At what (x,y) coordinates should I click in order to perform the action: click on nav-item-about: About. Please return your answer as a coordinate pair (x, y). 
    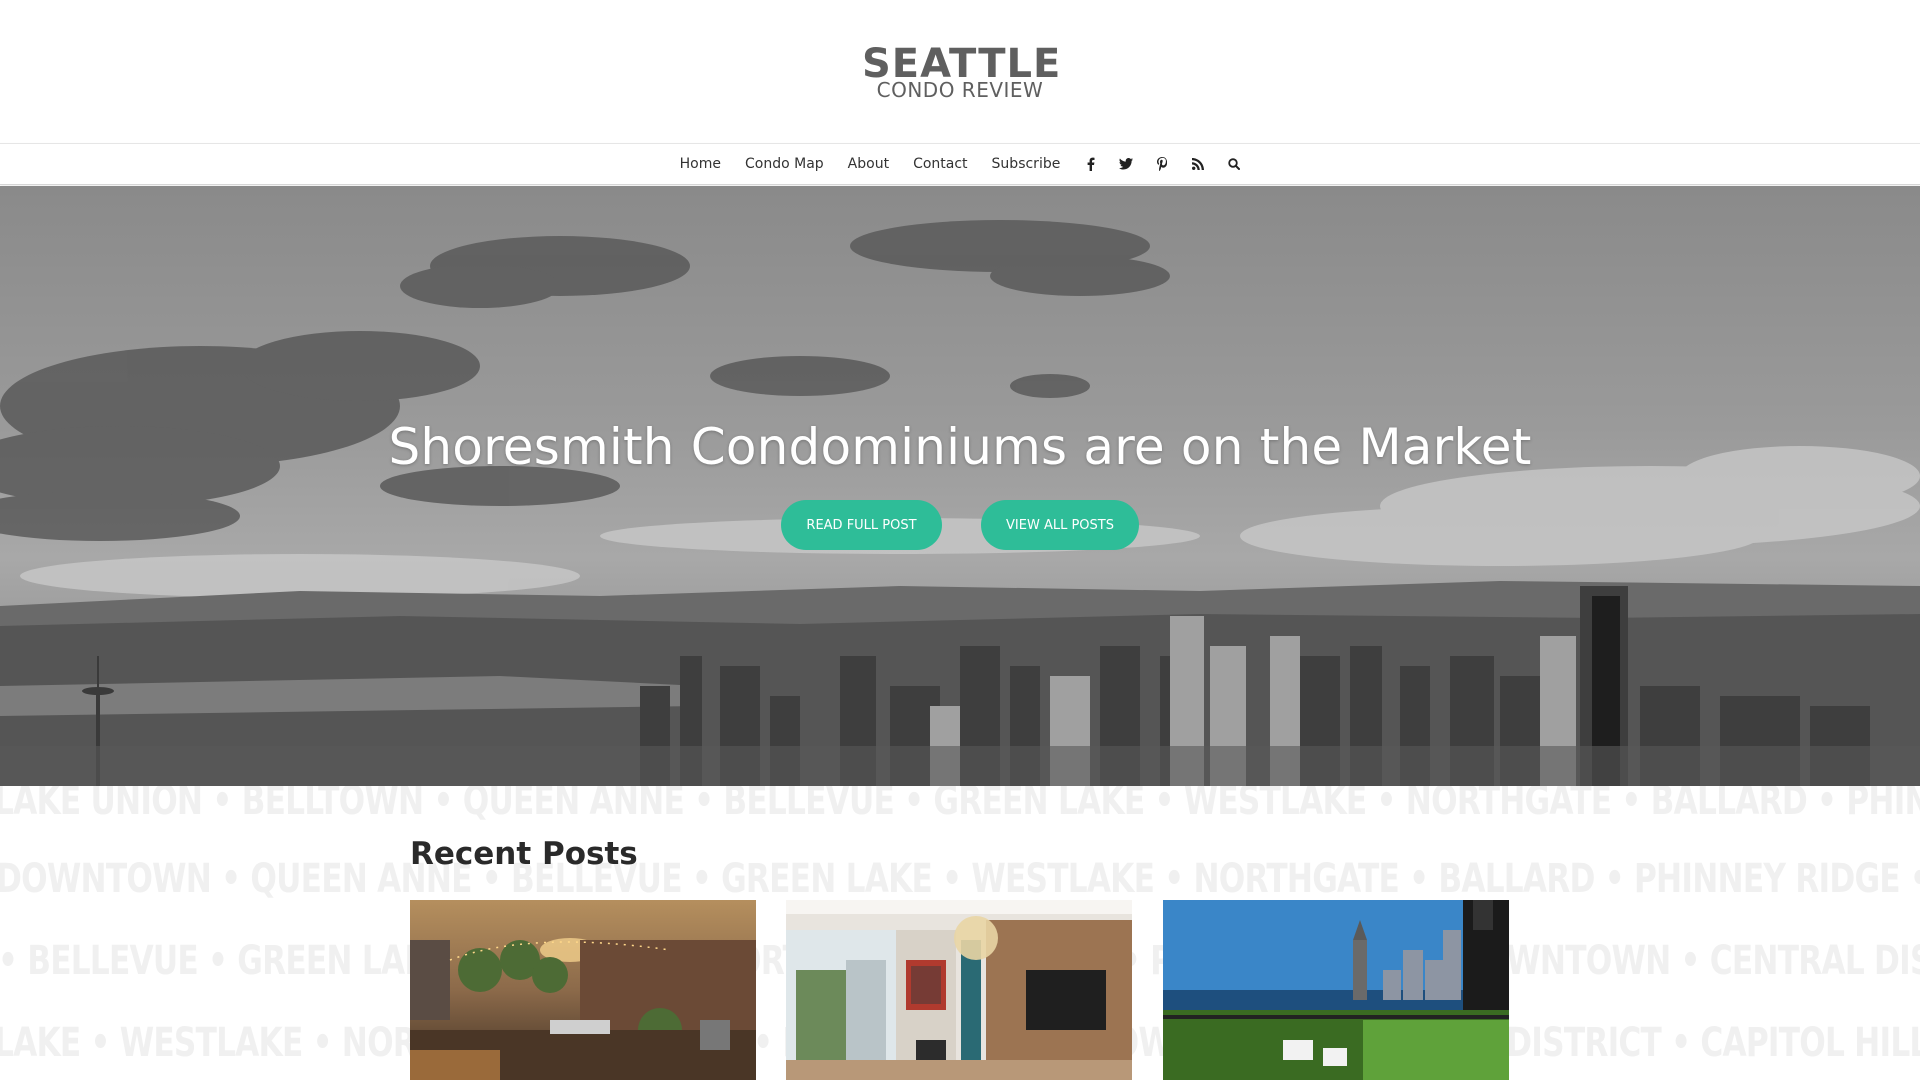
    Looking at the image, I should click on (868, 164).